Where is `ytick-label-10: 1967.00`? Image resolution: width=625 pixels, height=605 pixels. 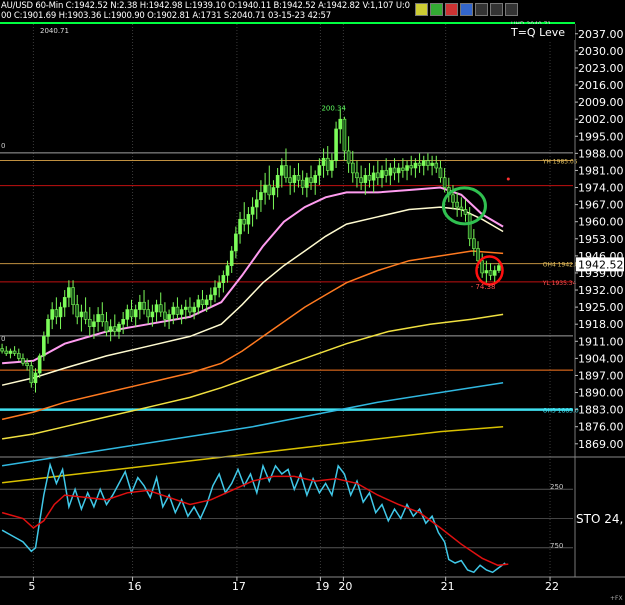 ytick-label-10: 1967.00 is located at coordinates (601, 205).